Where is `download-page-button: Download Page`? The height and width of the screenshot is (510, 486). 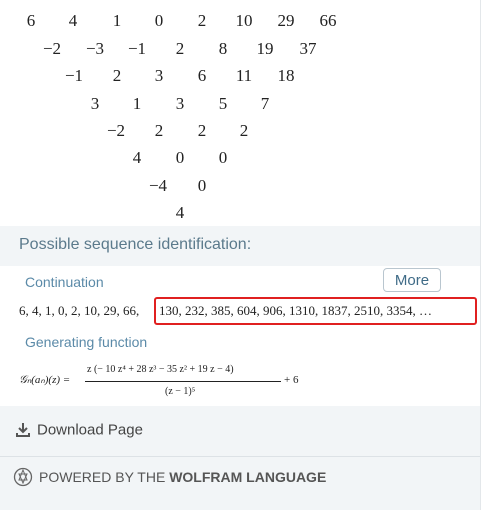
download-page-button: Download Page is located at coordinates (79, 431).